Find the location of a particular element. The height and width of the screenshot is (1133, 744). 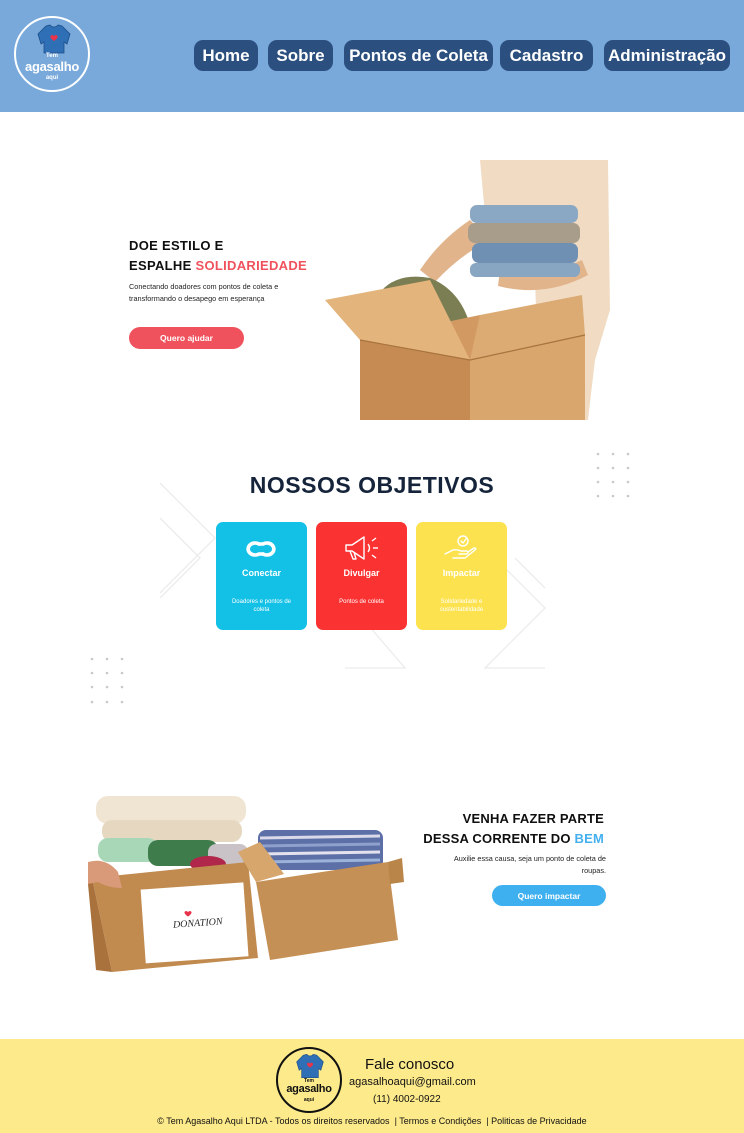

hero-title-line2: ESPALHE is located at coordinates (160, 265).